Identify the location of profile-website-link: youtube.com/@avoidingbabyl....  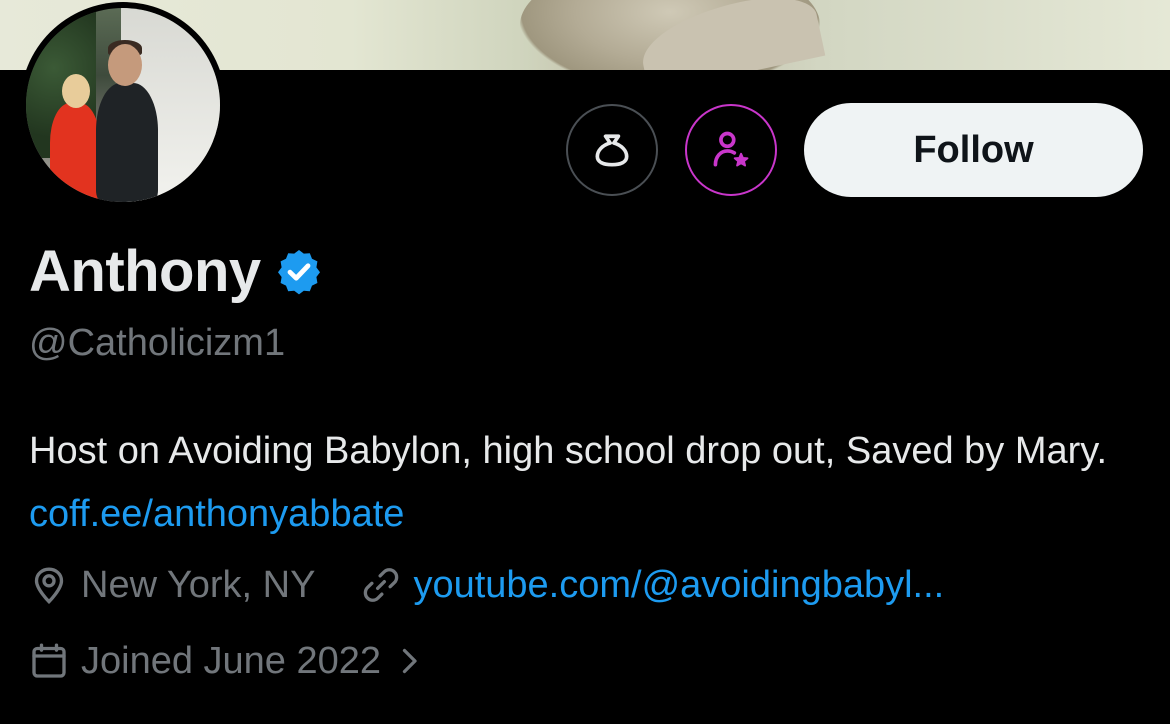
(678, 585).